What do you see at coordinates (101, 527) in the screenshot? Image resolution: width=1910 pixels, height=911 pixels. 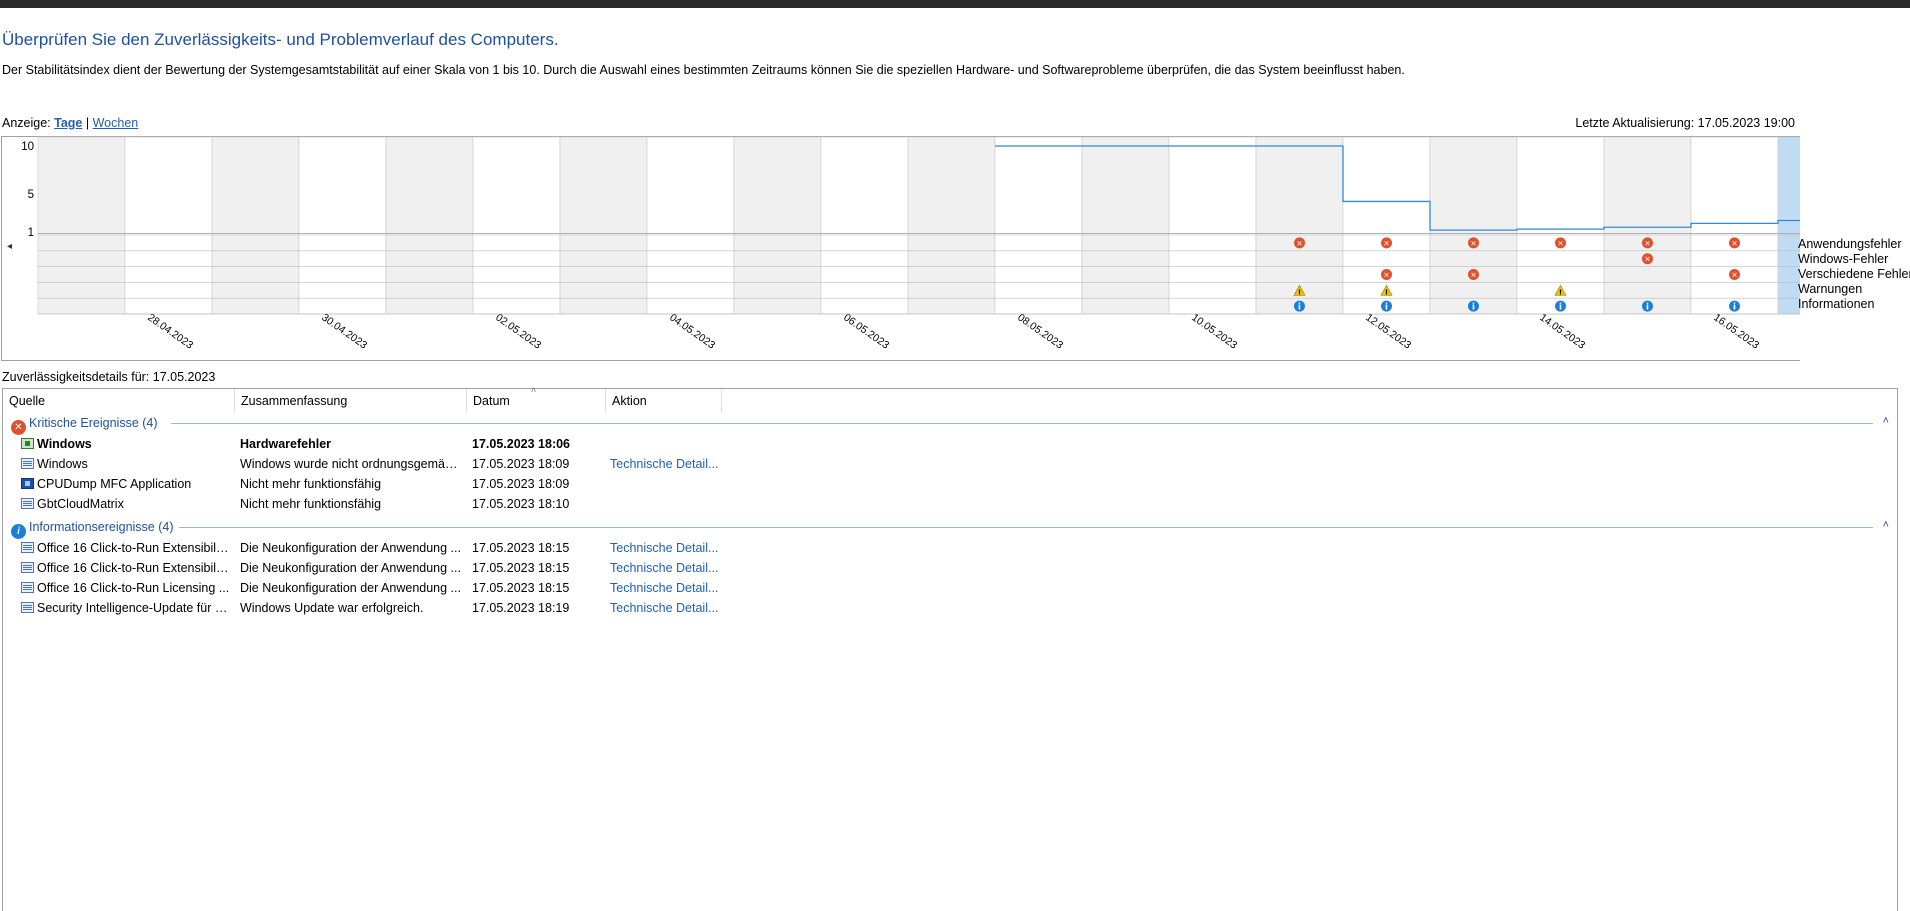 I see `group-information-title: Informationsereignisse (4)` at bounding box center [101, 527].